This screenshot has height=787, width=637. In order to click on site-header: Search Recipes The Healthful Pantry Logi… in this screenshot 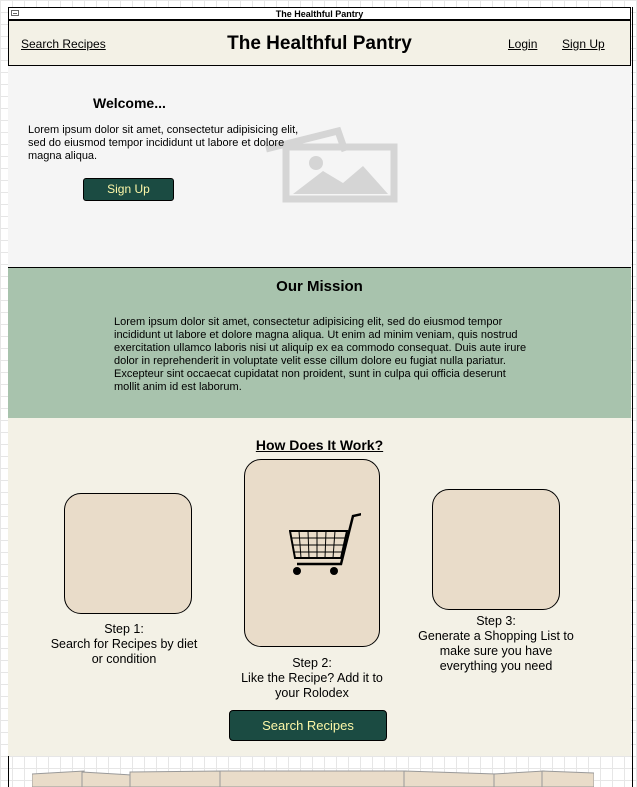, I will do `click(319, 43)`.